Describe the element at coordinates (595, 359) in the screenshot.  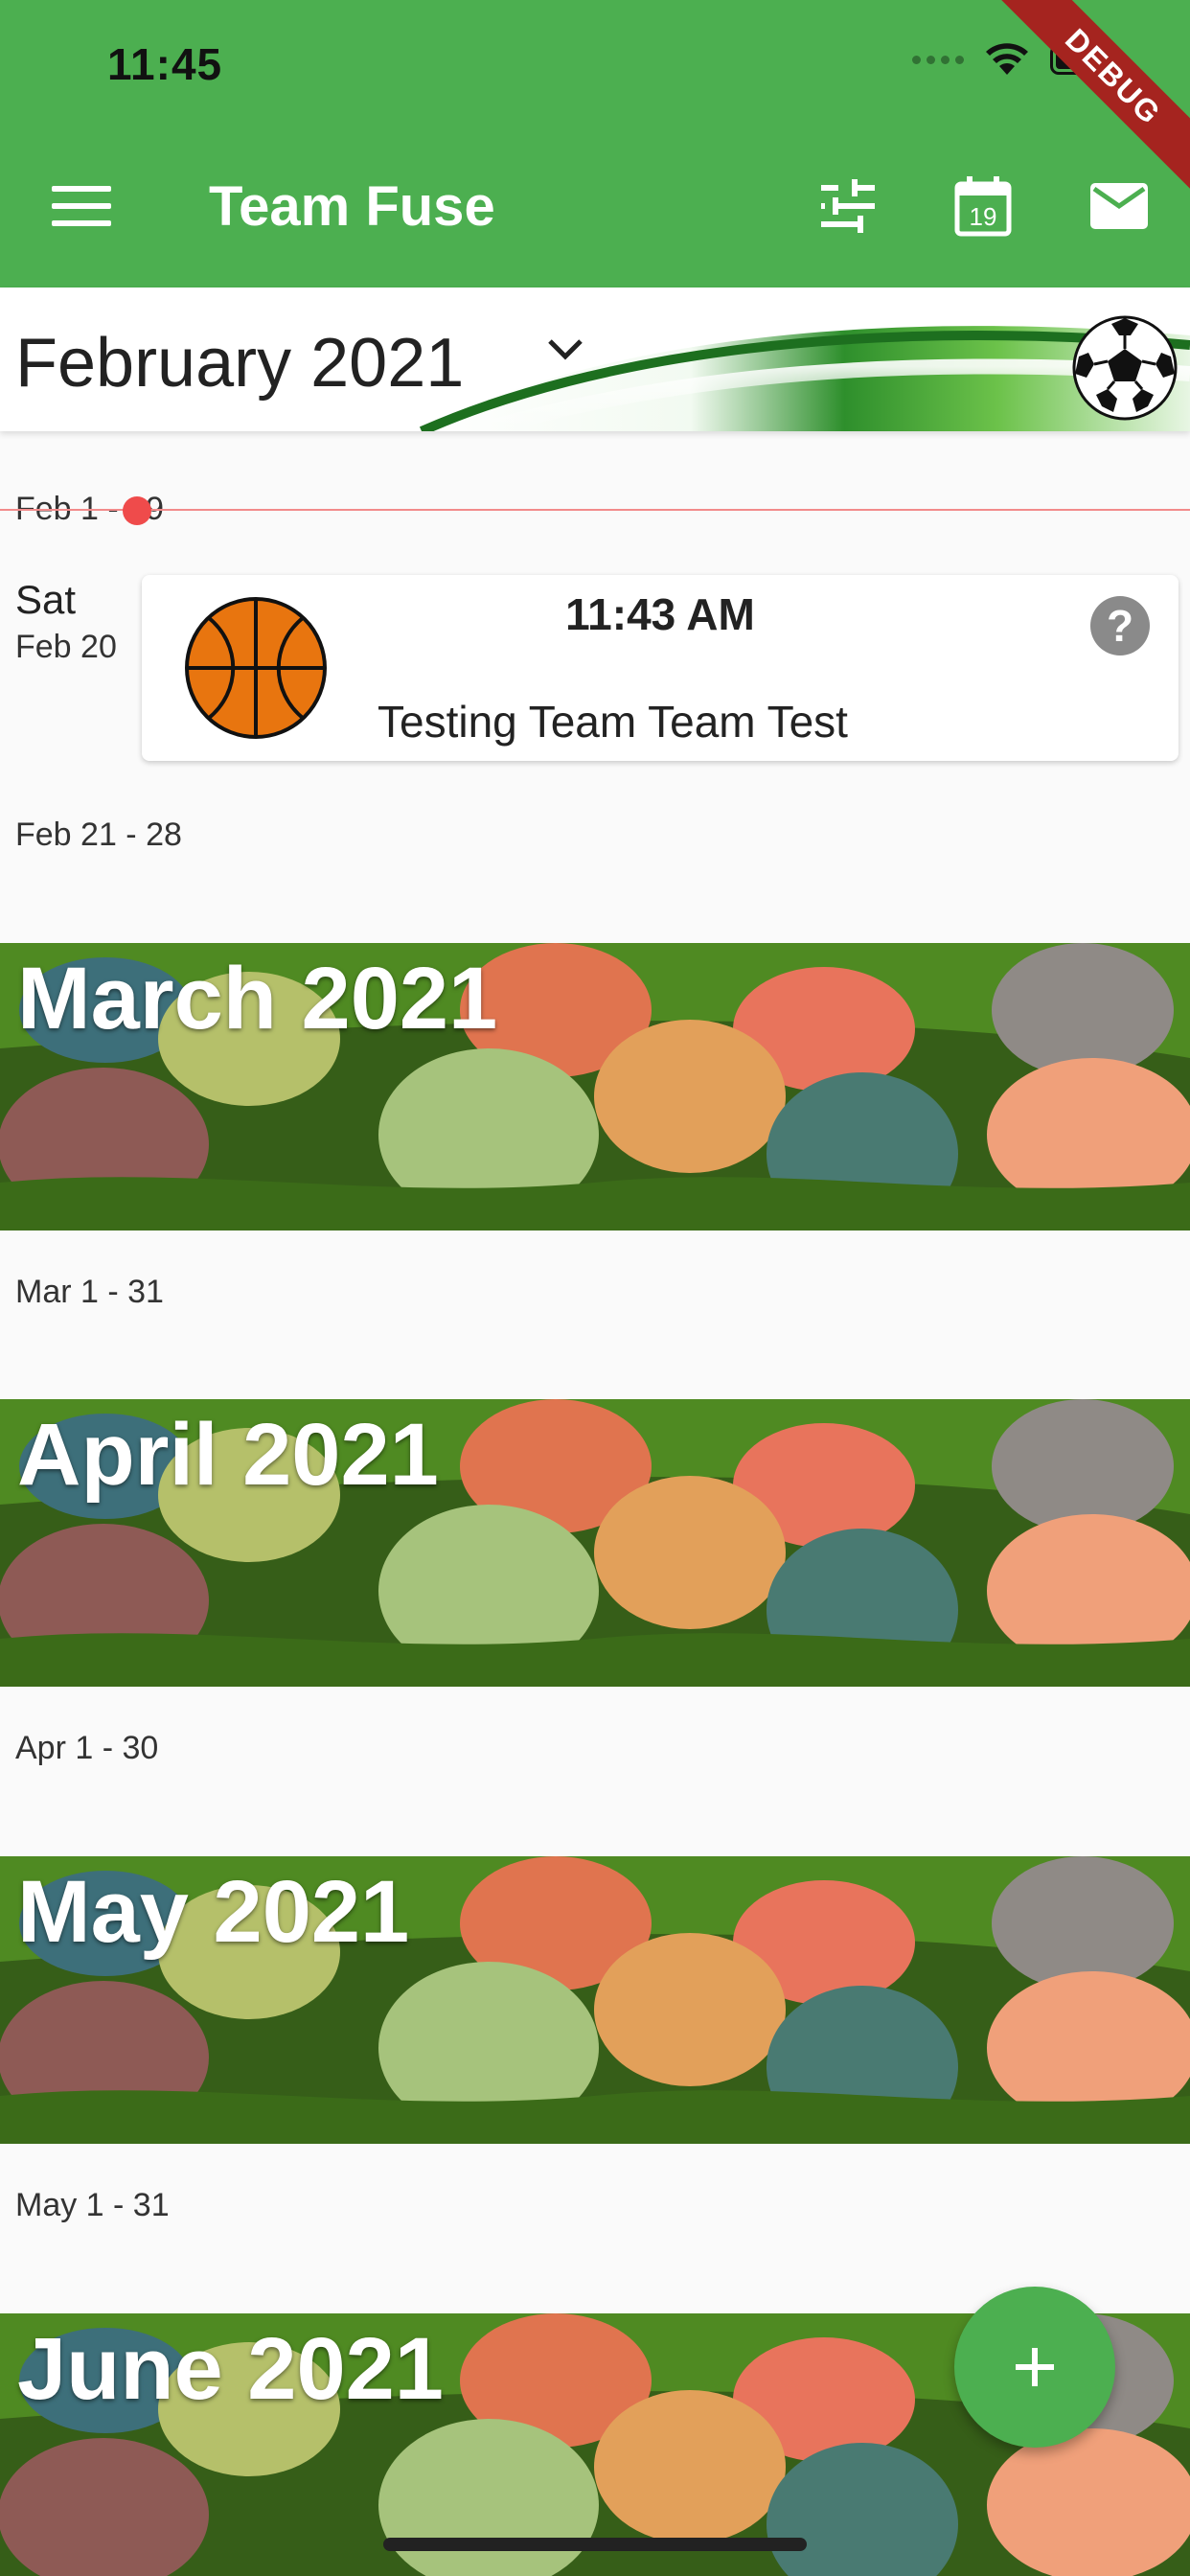
I see `month-header-february: February 2021` at that location.